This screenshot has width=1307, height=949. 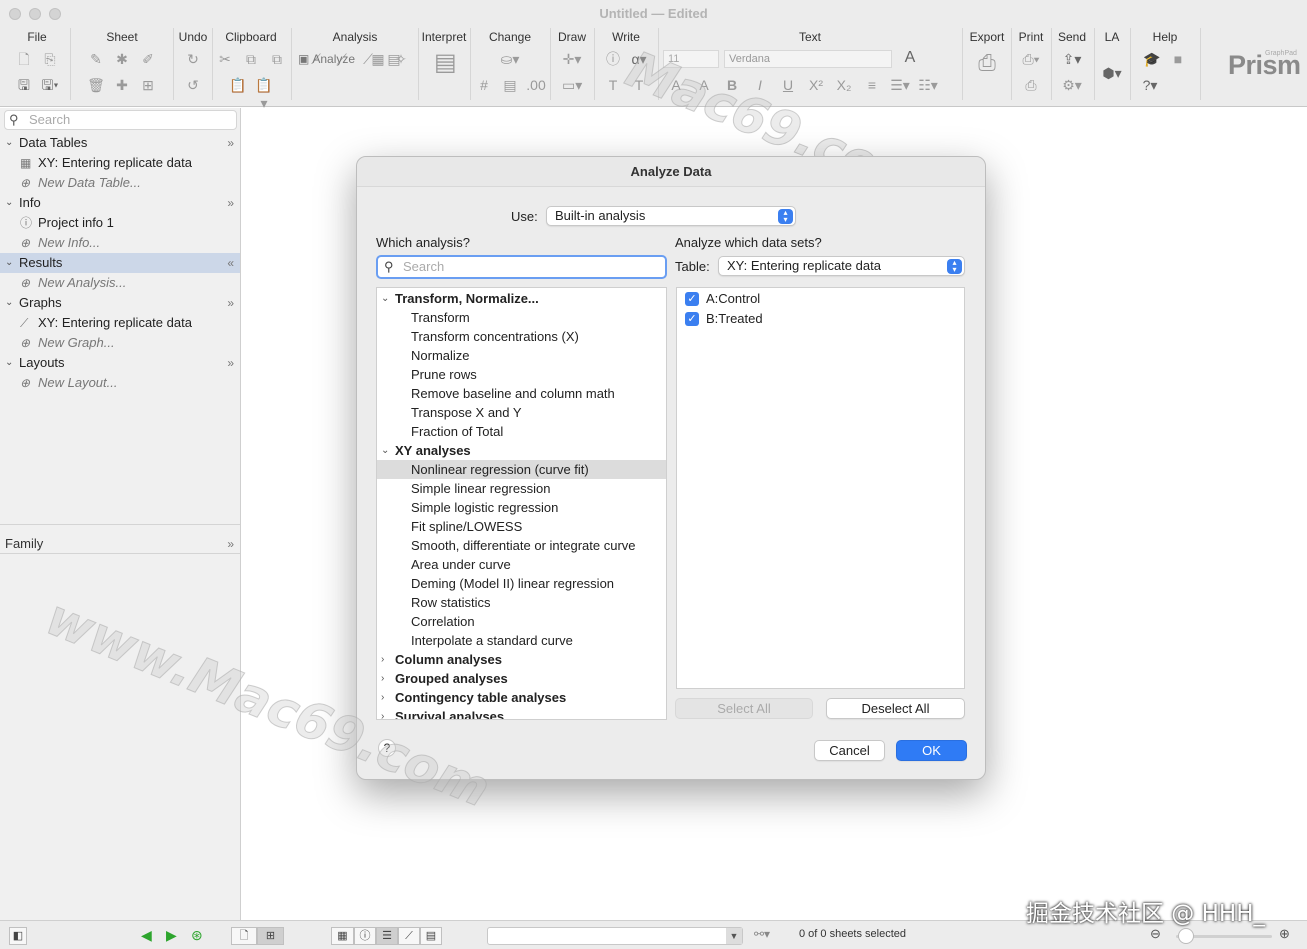 What do you see at coordinates (120, 303) in the screenshot?
I see `section-graphs: ⌄ Graphs »` at bounding box center [120, 303].